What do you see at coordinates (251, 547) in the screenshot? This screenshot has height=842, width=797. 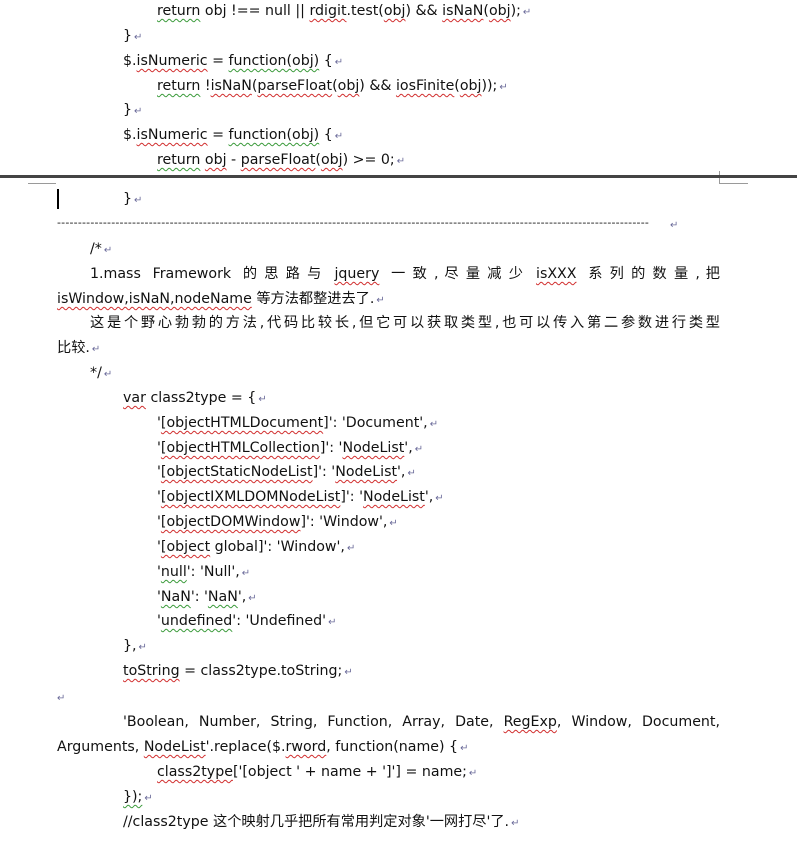 I see `code-text: '[object global]': 'Window',` at bounding box center [251, 547].